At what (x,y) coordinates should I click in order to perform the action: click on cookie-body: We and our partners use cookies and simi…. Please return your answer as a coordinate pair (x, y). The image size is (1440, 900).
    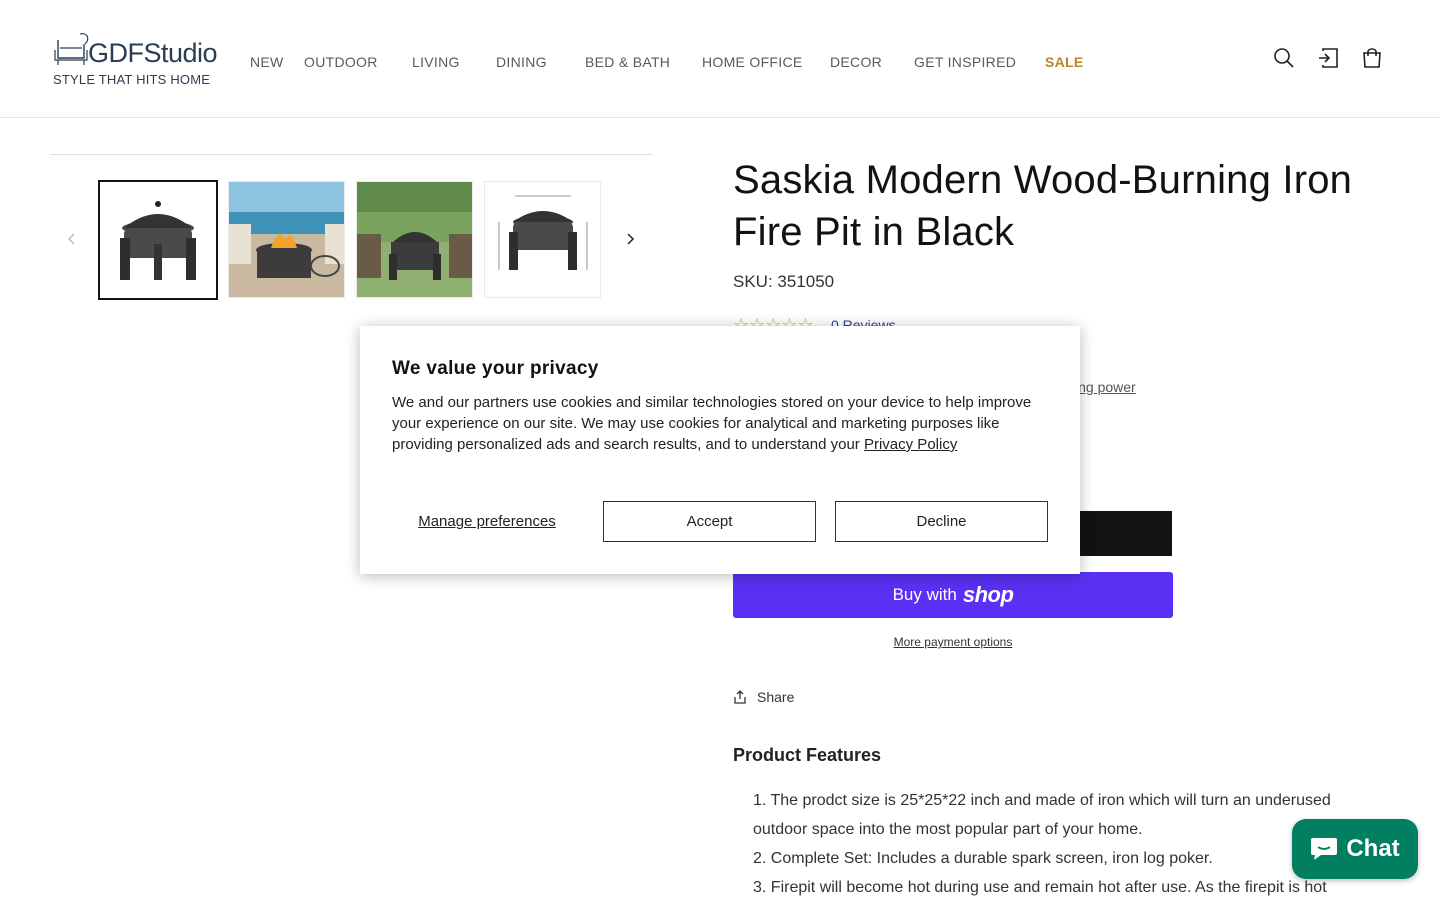
    Looking at the image, I should click on (722, 423).